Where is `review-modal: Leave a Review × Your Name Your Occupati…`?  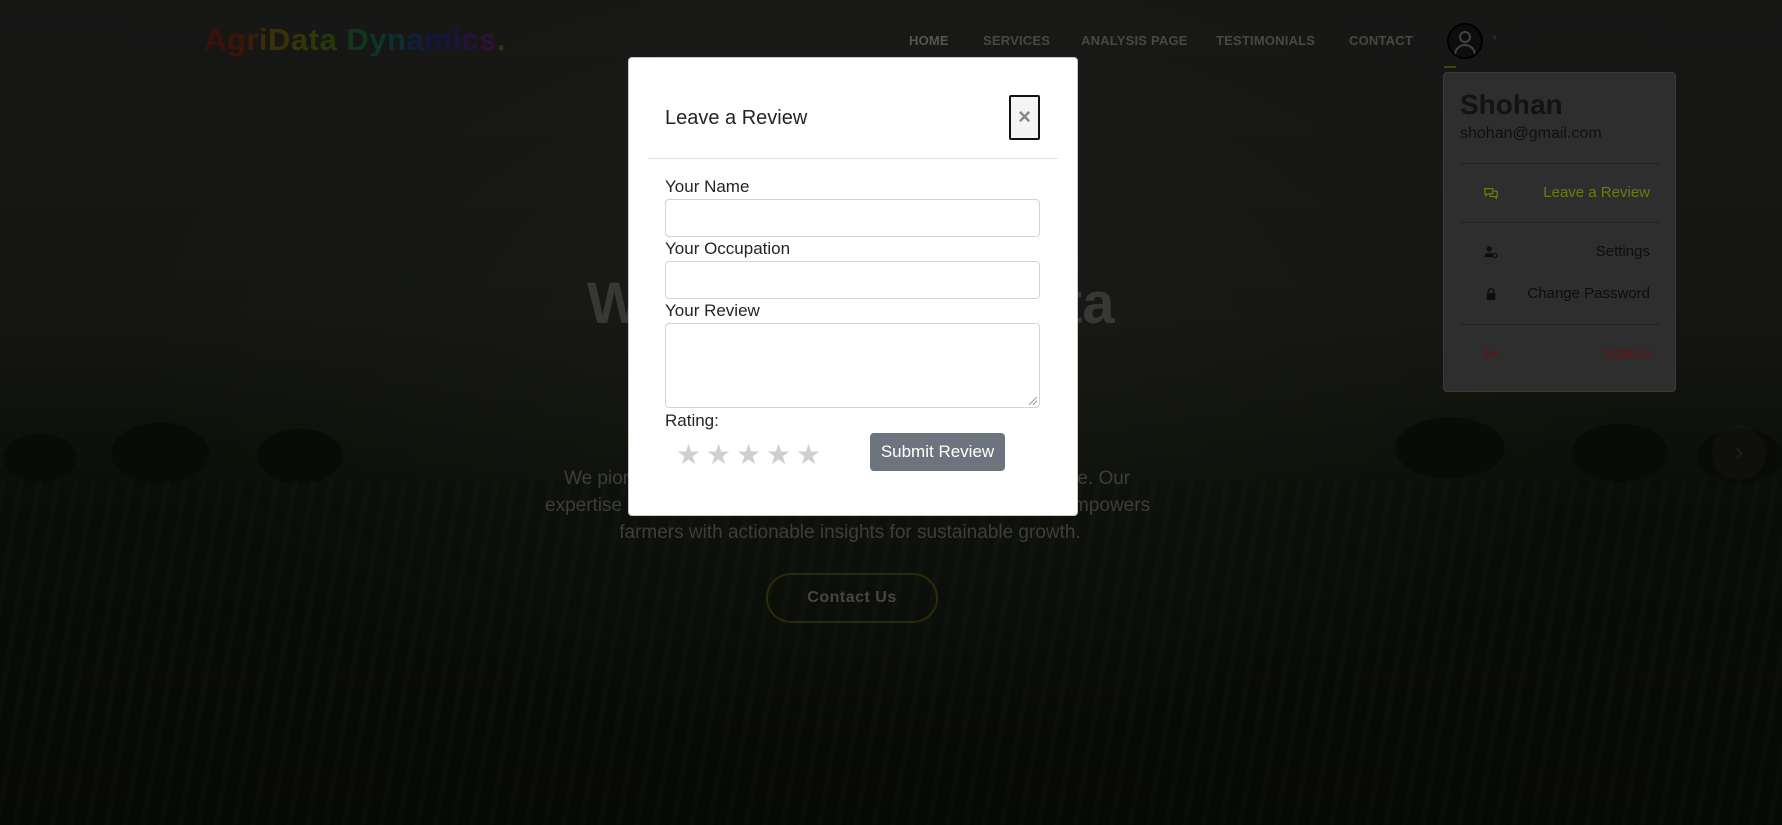
review-modal: Leave a Review × Your Name Your Occupati… is located at coordinates (853, 286).